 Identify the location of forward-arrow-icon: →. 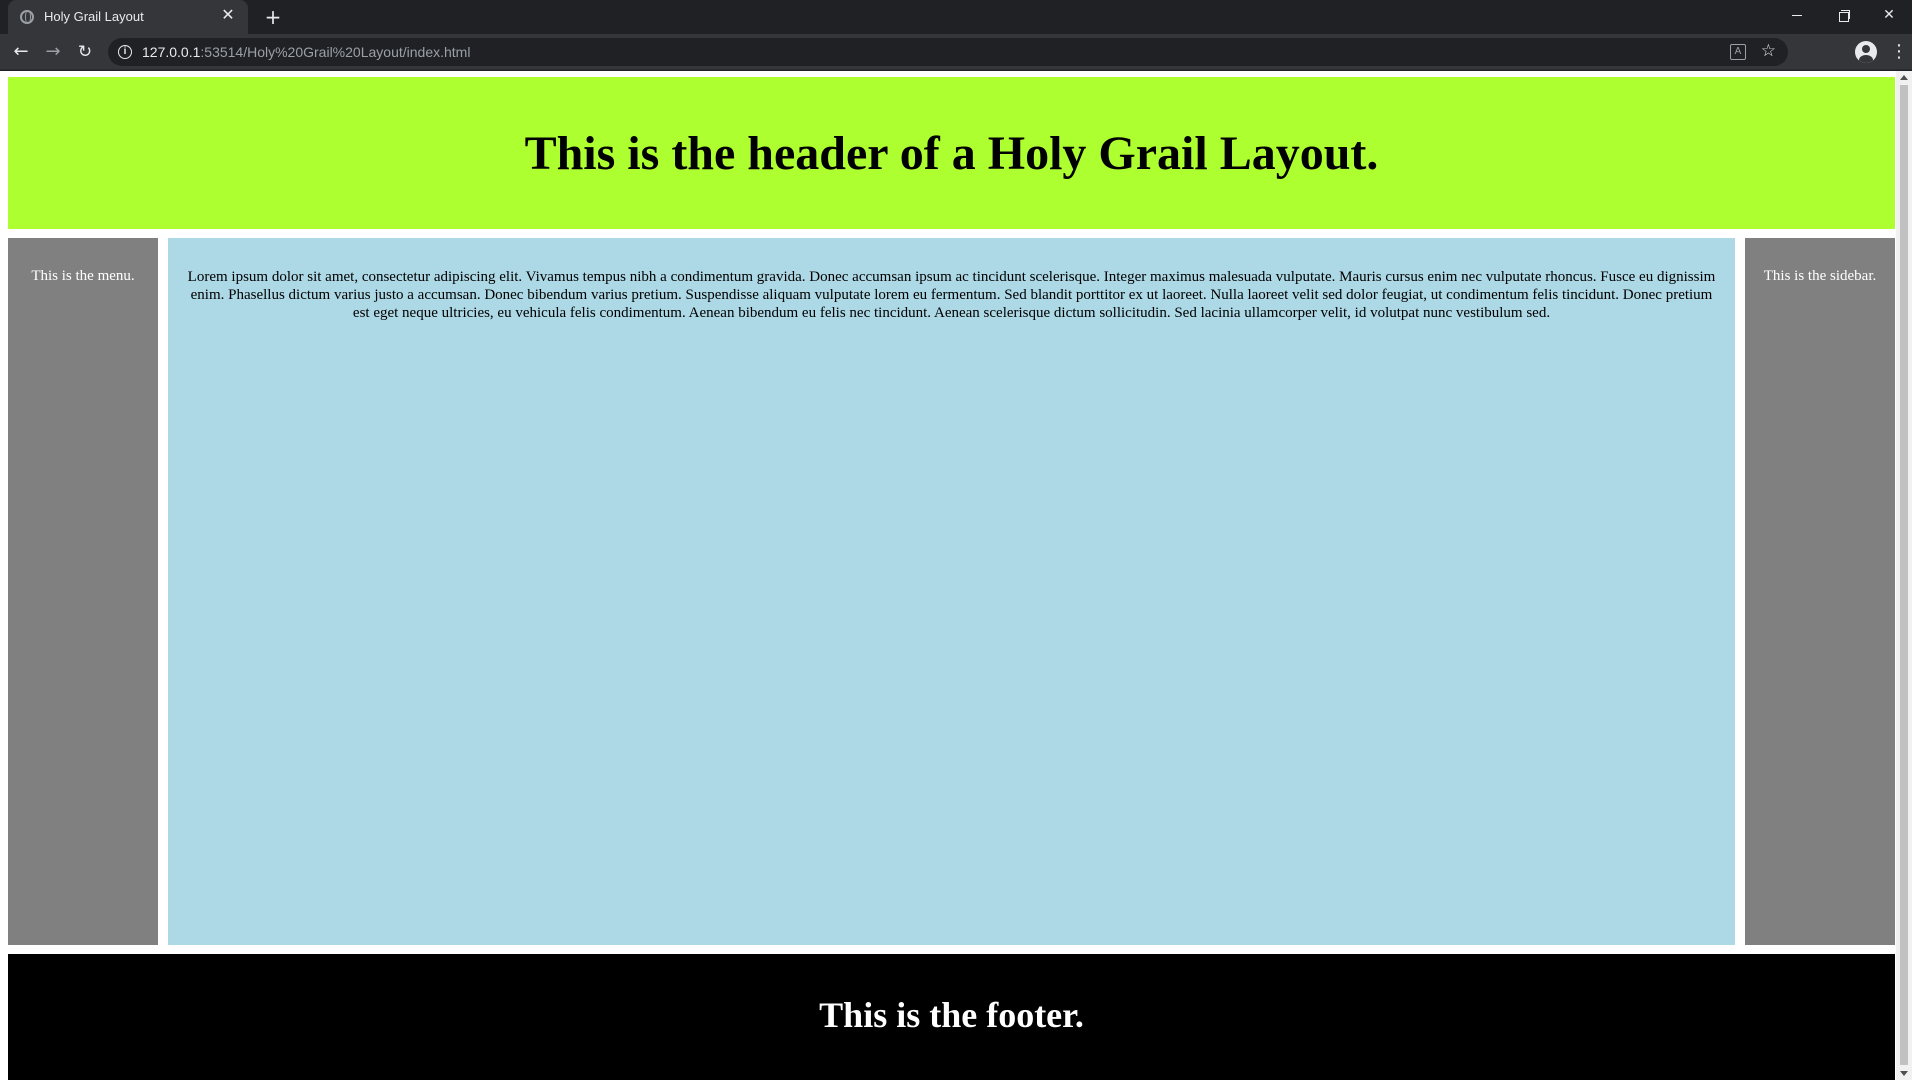
(53, 52).